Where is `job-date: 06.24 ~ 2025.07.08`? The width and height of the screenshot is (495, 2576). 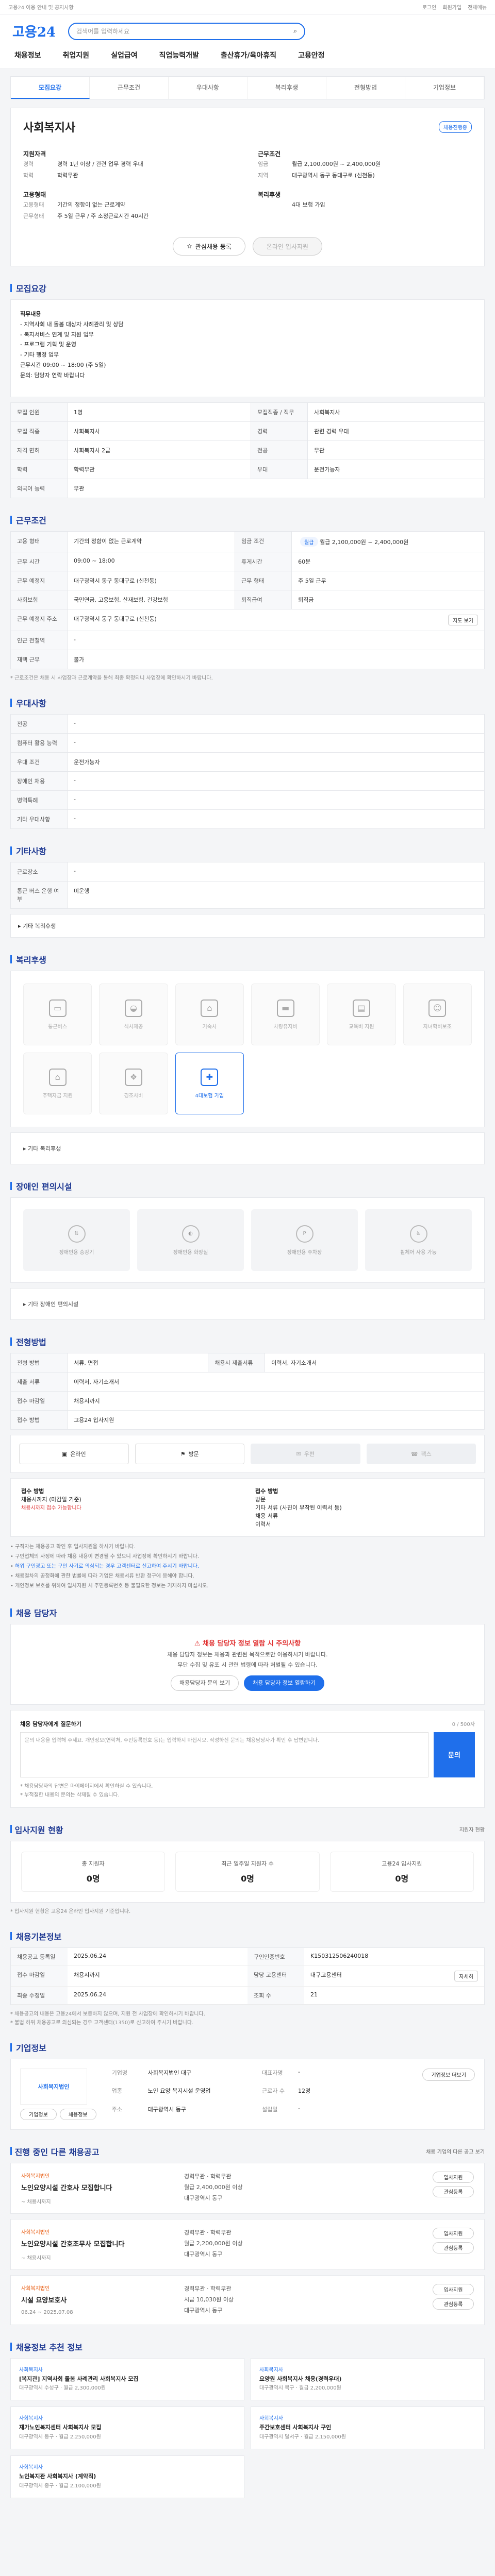
job-date: 06.24 ~ 2025.07.08 is located at coordinates (47, 2312).